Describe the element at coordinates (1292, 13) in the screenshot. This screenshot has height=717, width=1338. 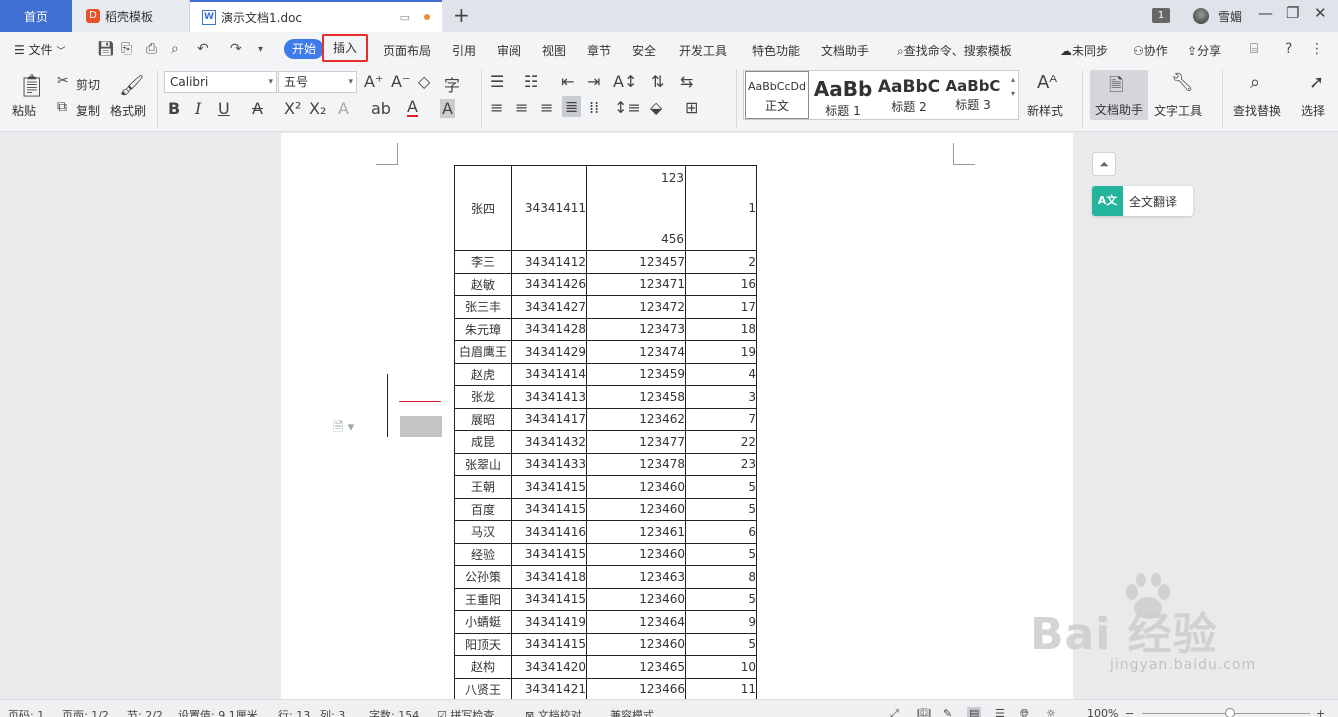
I see `restore-button: ❐` at that location.